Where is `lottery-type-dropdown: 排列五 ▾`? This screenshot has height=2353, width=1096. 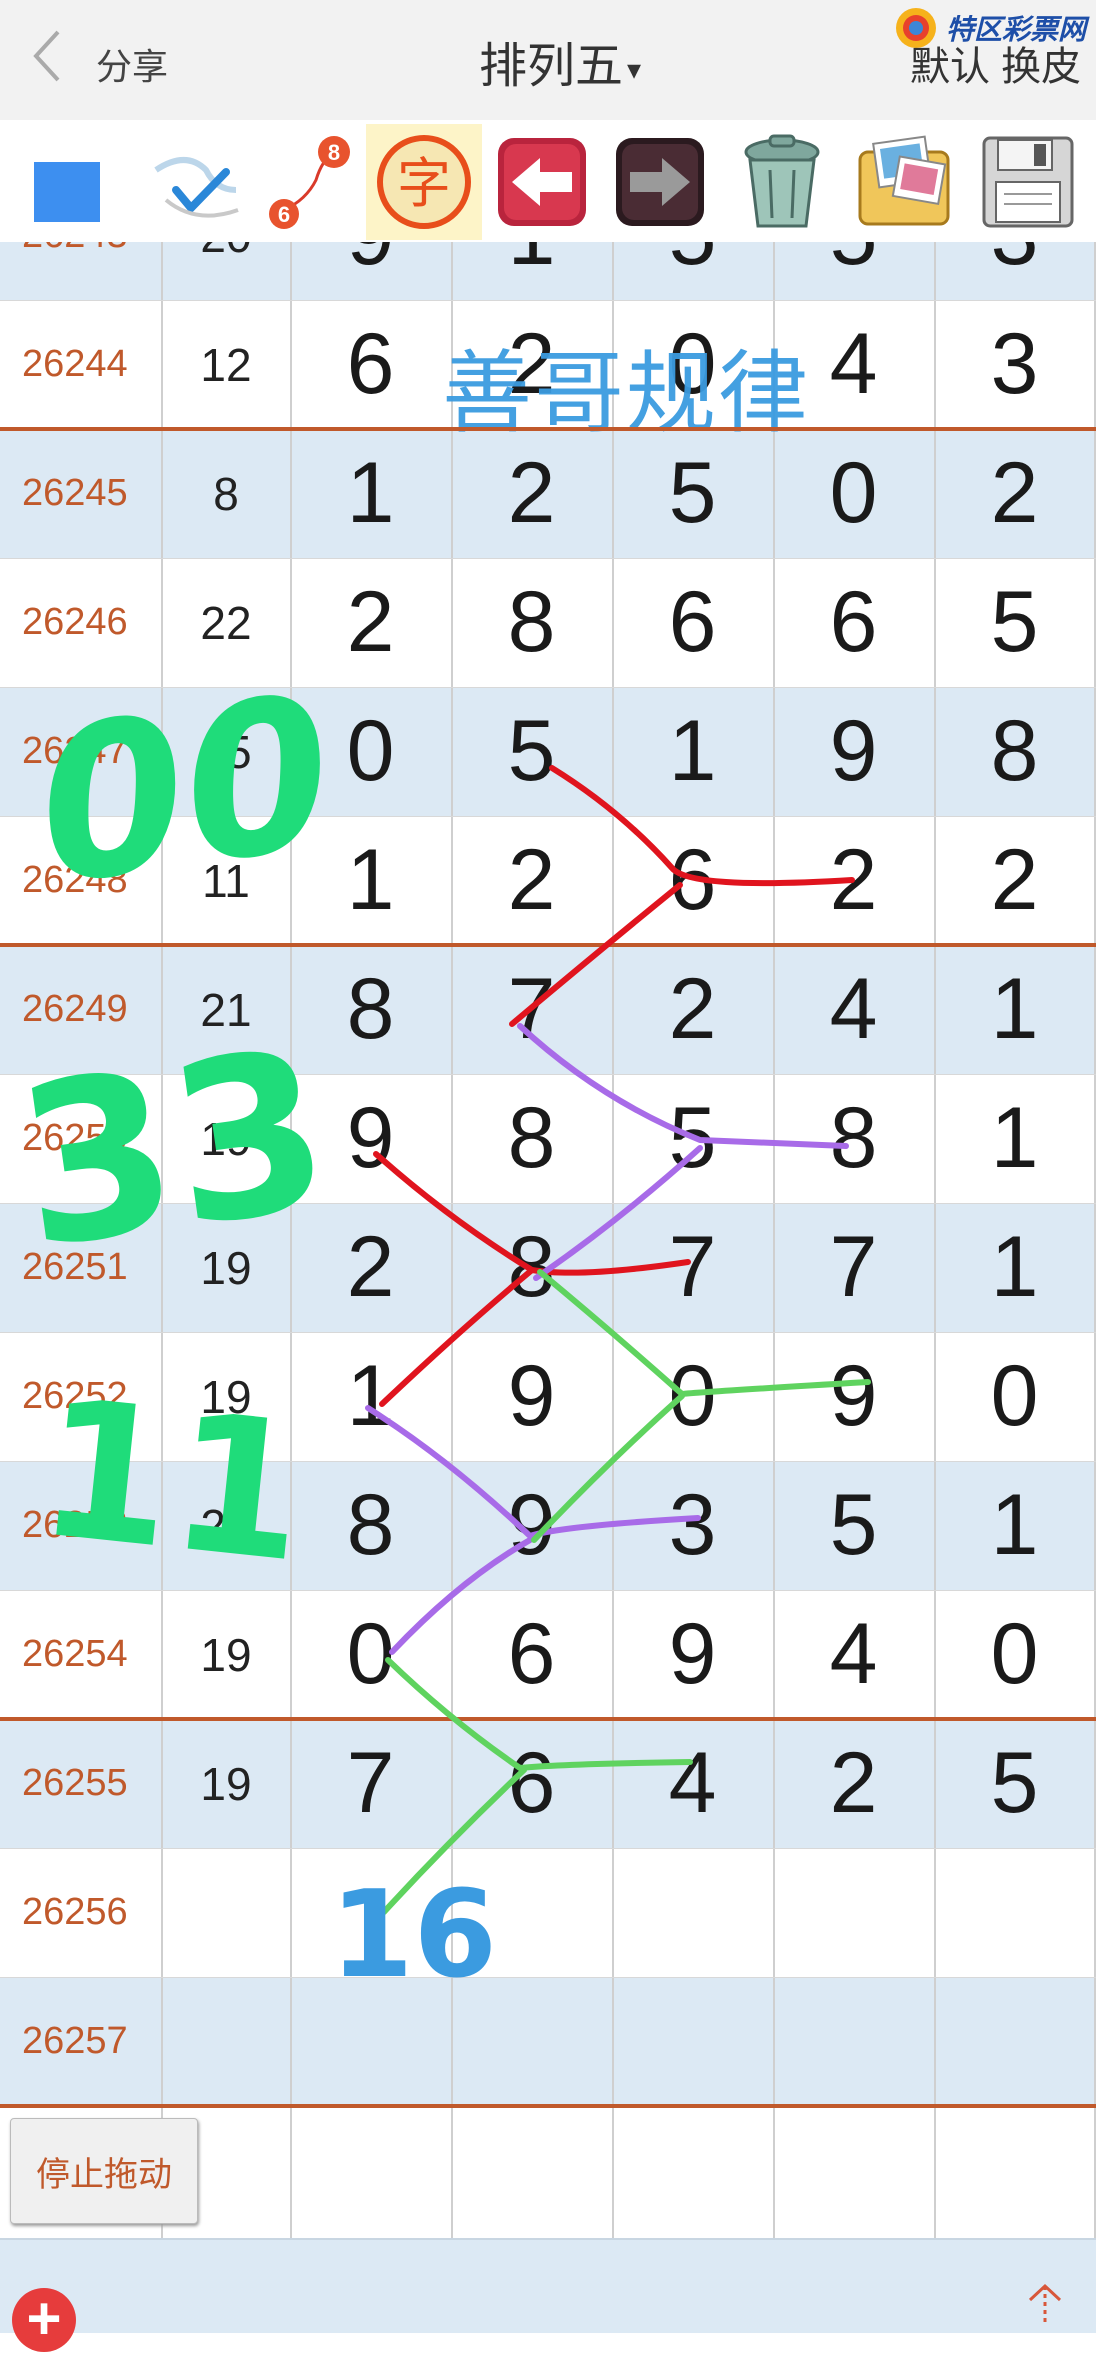 lottery-type-dropdown: 排列五 ▾ is located at coordinates (560, 61).